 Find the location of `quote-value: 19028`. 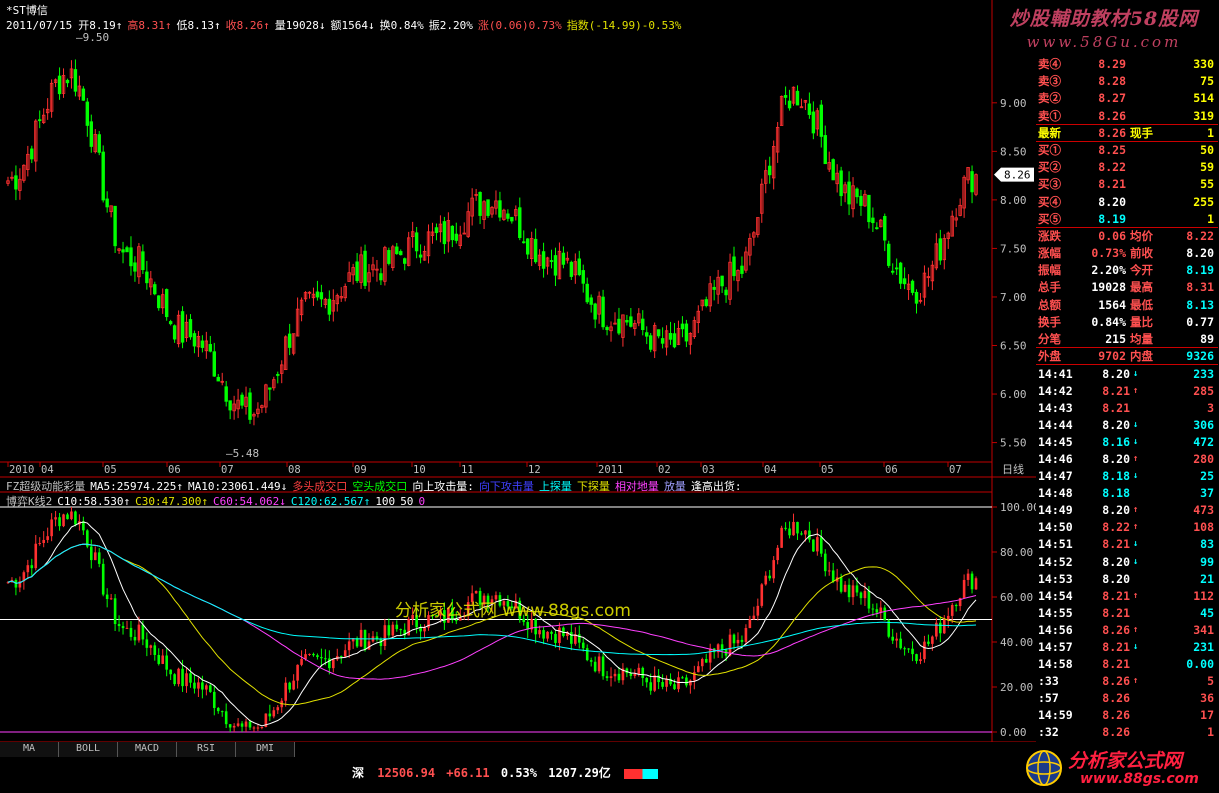

quote-value: 19028 is located at coordinates (1108, 287).